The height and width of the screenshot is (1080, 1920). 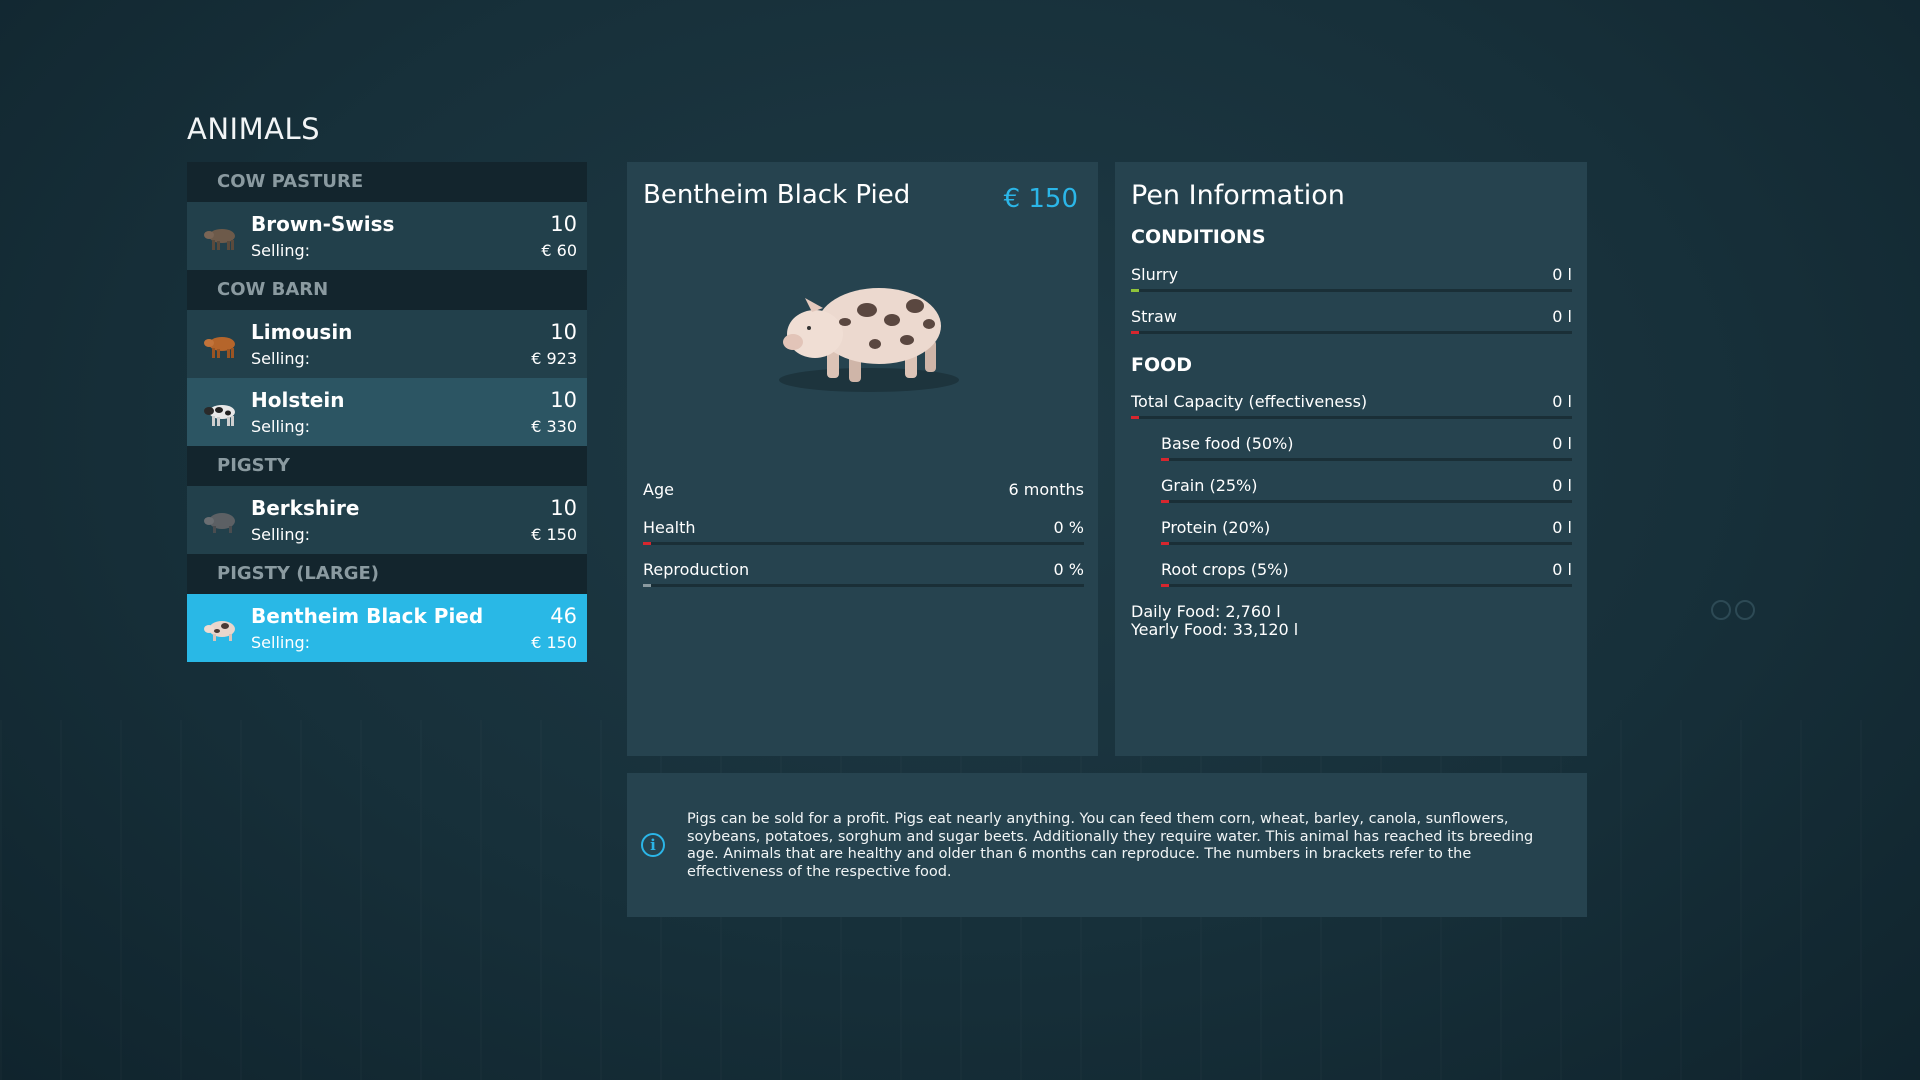 I want to click on animal-row-limousin: Limousin 10 Selling: € 923, so click(x=387, y=344).